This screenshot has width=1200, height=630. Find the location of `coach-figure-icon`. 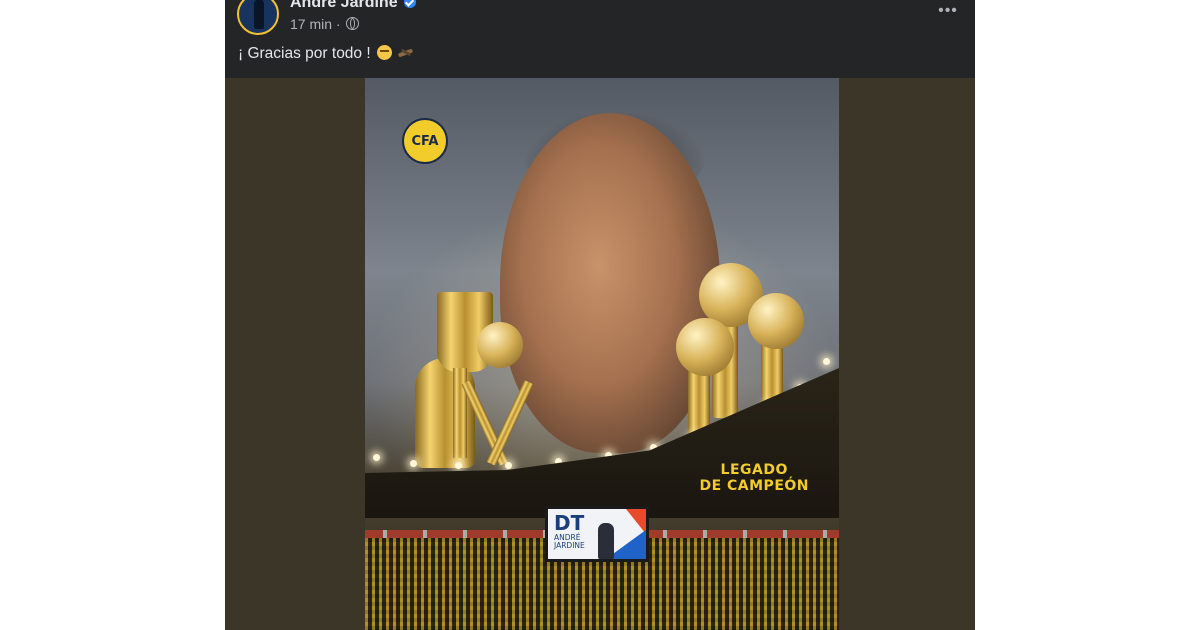

coach-figure-icon is located at coordinates (606, 541).